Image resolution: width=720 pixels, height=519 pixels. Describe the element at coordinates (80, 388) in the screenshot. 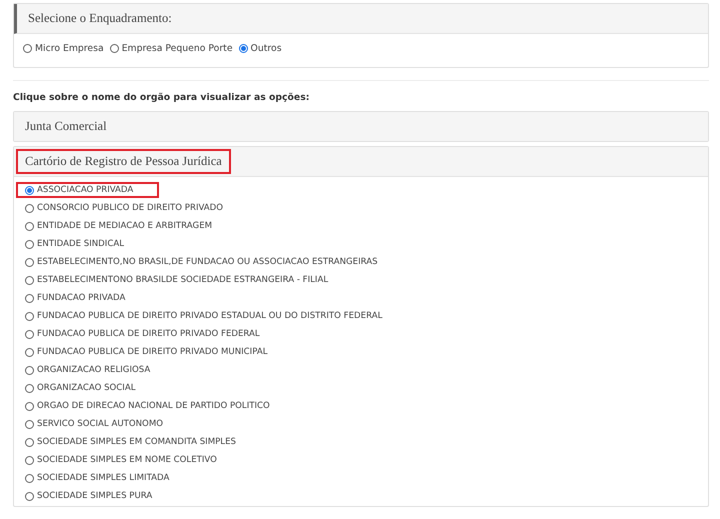

I see `natureza-option: ORGANIZACAO SOCIAL` at that location.